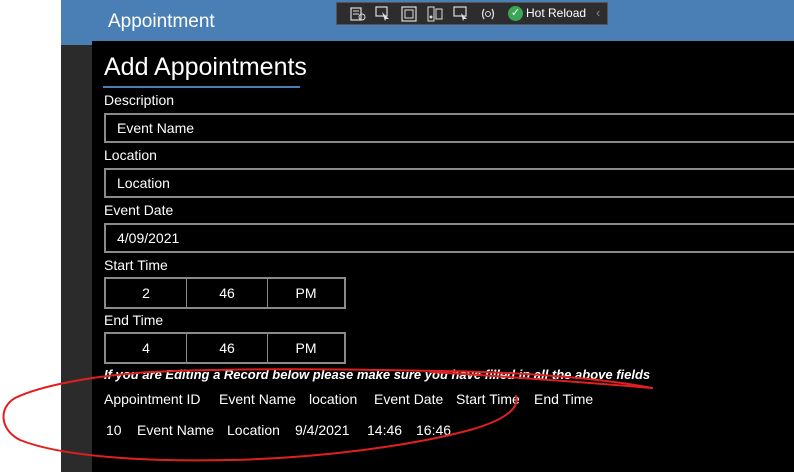 The height and width of the screenshot is (472, 794). Describe the element at coordinates (130, 155) in the screenshot. I see `location-label: Location` at that location.